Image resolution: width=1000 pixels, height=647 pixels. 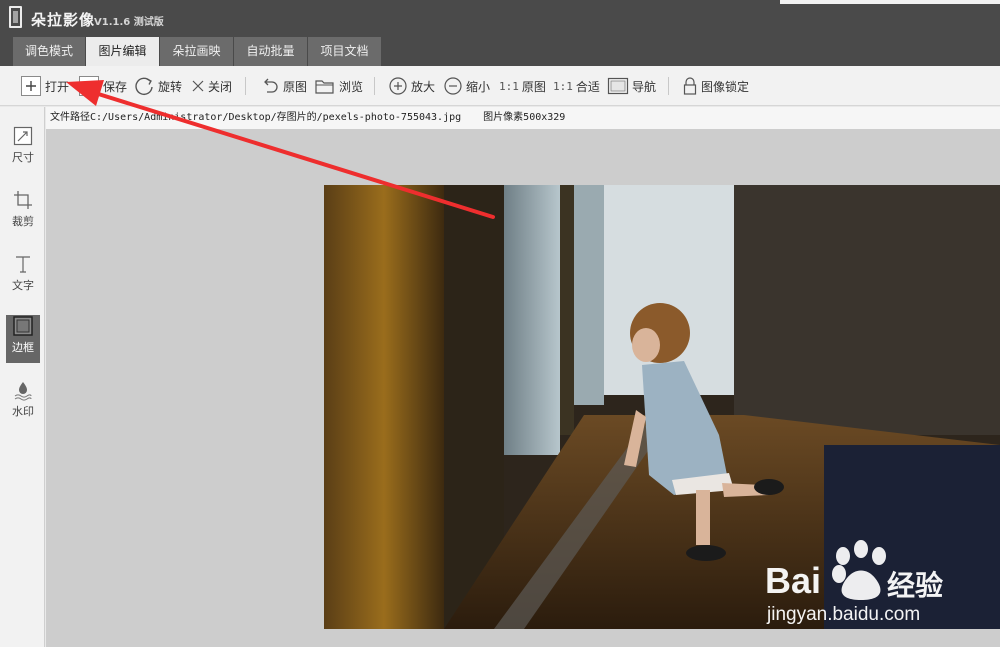 I want to click on fit-button: 1:1 合适, so click(x=576, y=86).